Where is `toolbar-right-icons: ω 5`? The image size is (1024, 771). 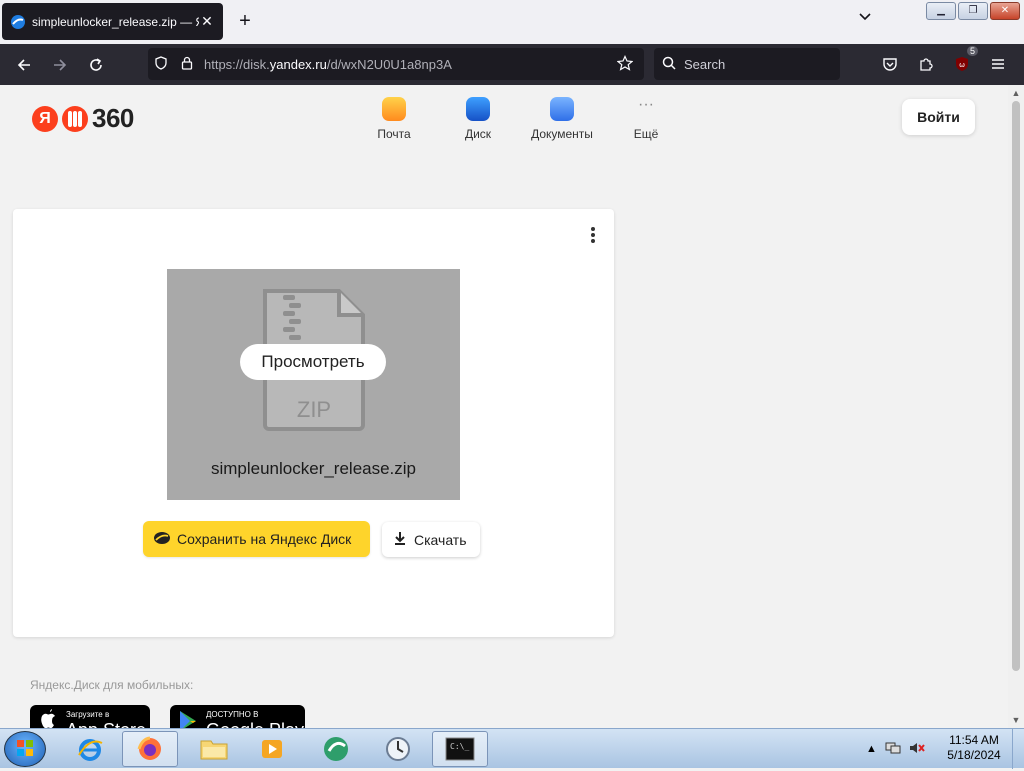 toolbar-right-icons: ω 5 is located at coordinates (944, 63).